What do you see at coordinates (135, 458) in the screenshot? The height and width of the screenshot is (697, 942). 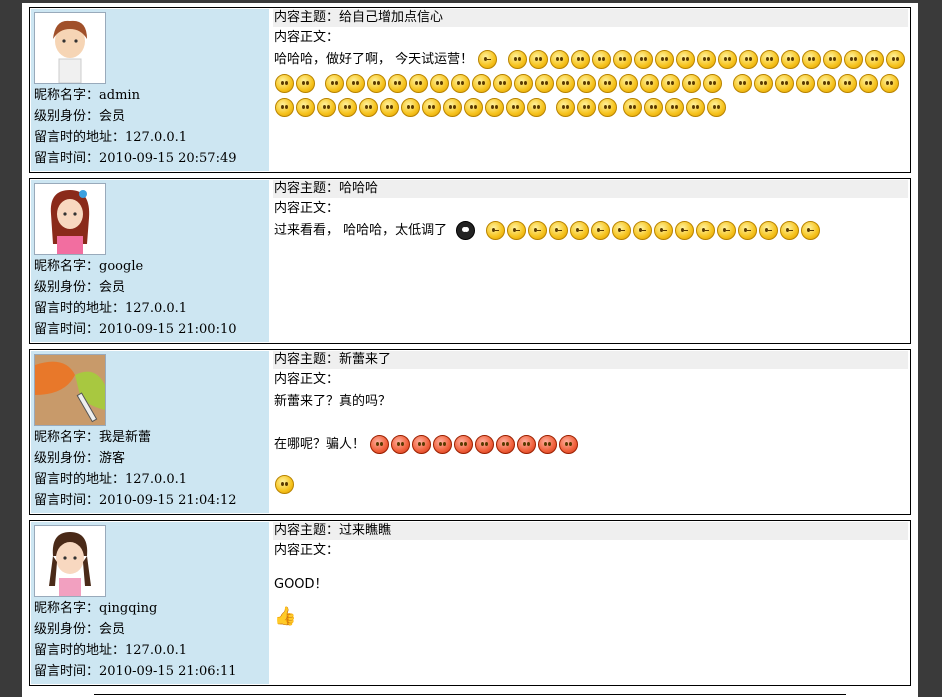 I see `level-row: 级别身份：游客` at bounding box center [135, 458].